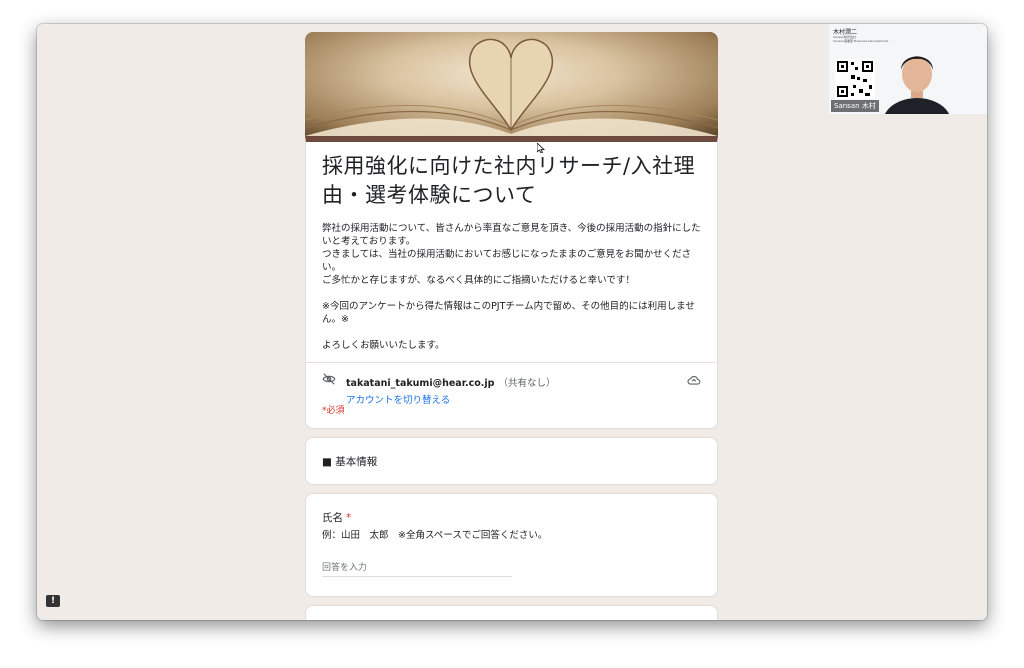  What do you see at coordinates (420, 383) in the screenshot?
I see `account-email: takatani_takumi@hear.co.jp` at bounding box center [420, 383].